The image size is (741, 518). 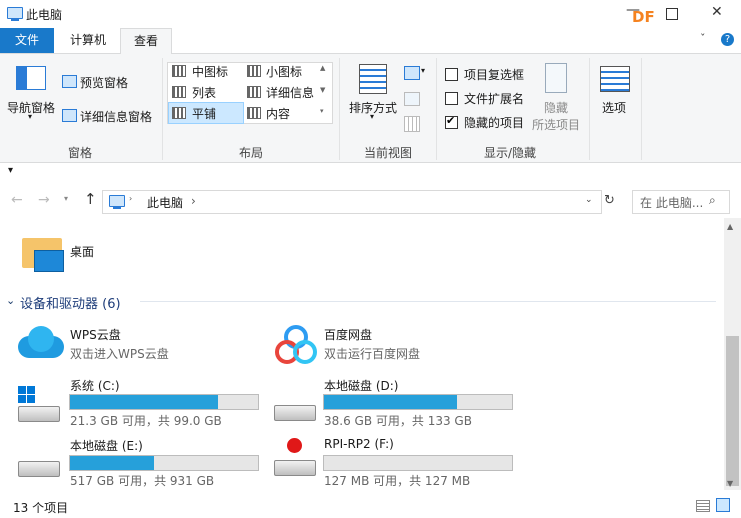 What do you see at coordinates (556, 78) in the screenshot?
I see `hide-selected-icon` at bounding box center [556, 78].